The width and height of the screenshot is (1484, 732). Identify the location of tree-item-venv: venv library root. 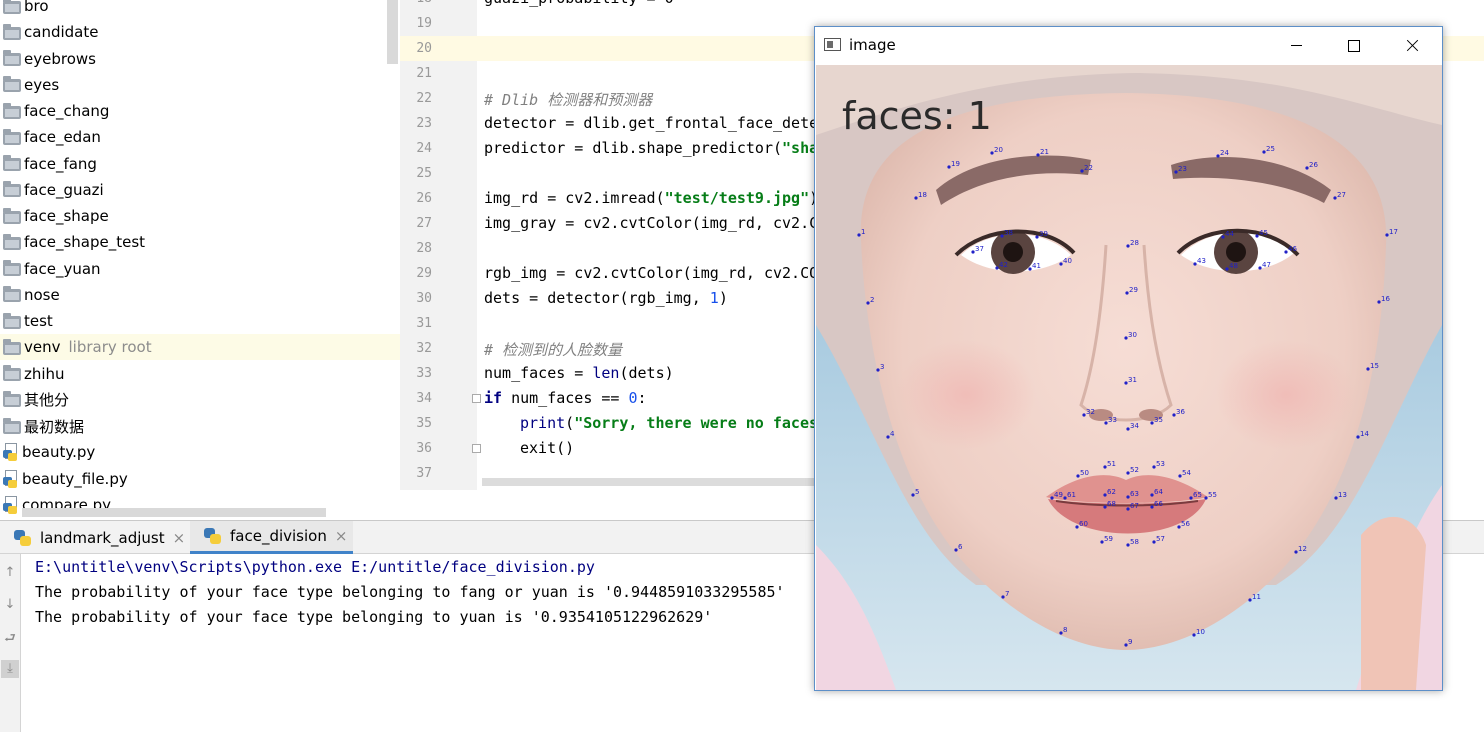
(200, 347).